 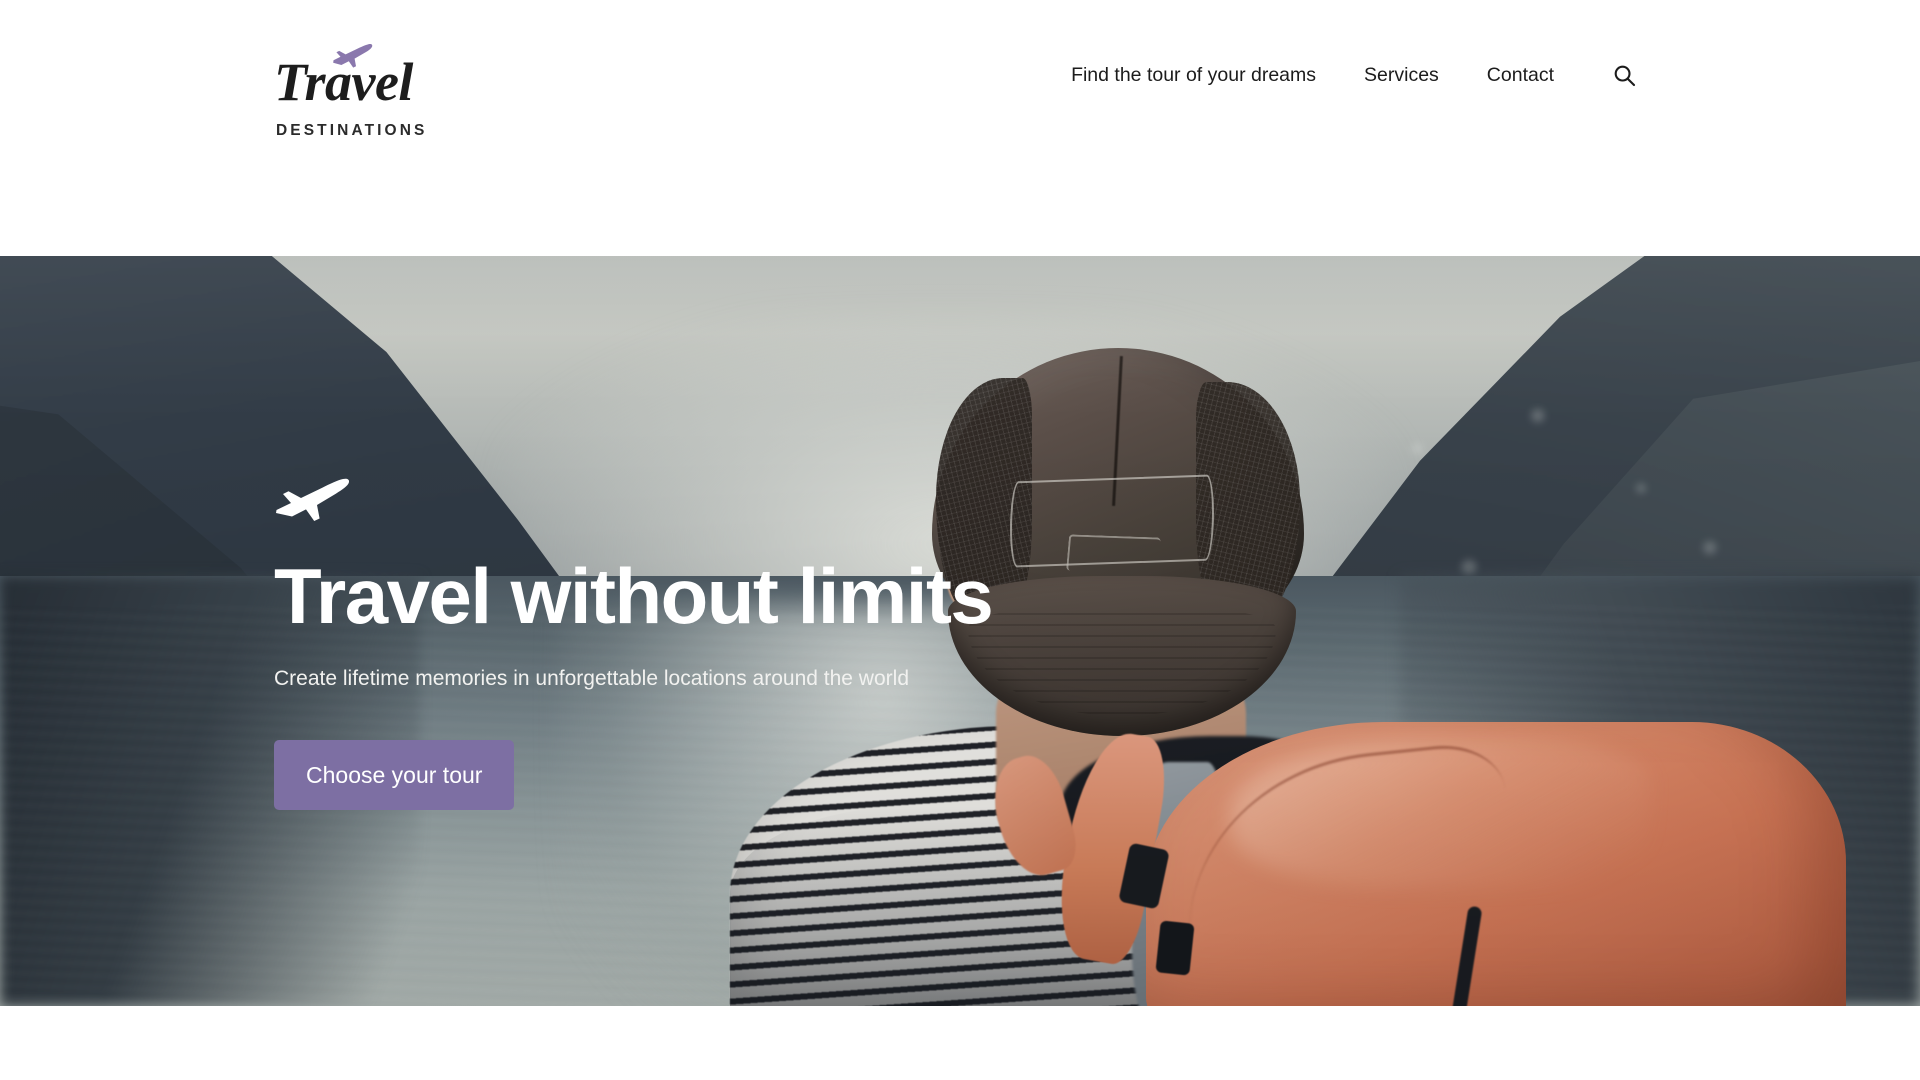 What do you see at coordinates (343, 82) in the screenshot?
I see `logo-wordmark: Travel` at bounding box center [343, 82].